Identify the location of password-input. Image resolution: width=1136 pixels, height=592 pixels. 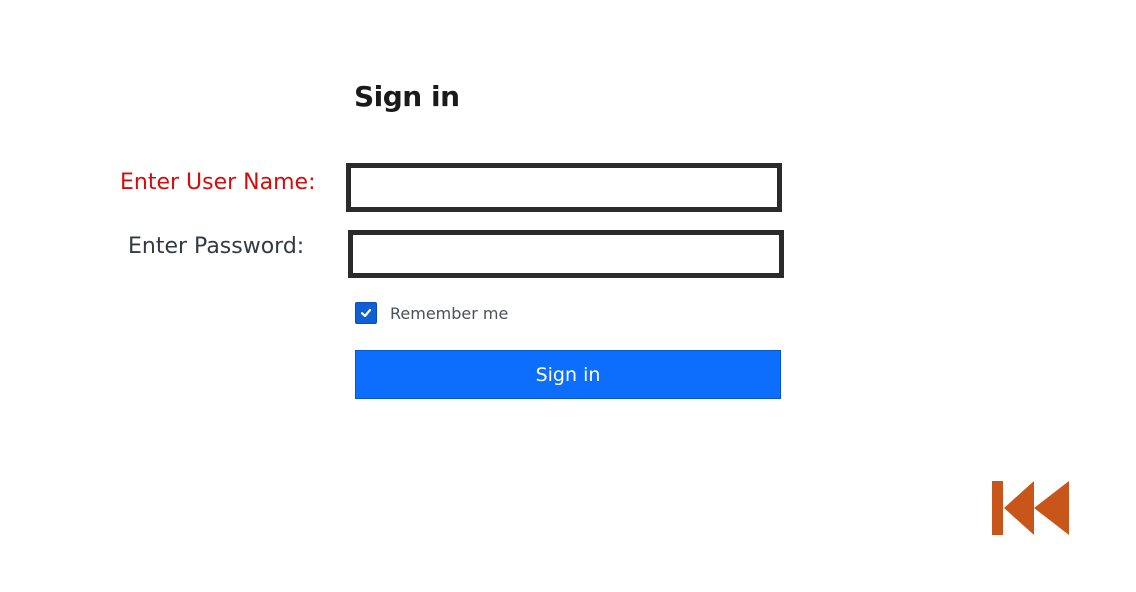
(566, 254).